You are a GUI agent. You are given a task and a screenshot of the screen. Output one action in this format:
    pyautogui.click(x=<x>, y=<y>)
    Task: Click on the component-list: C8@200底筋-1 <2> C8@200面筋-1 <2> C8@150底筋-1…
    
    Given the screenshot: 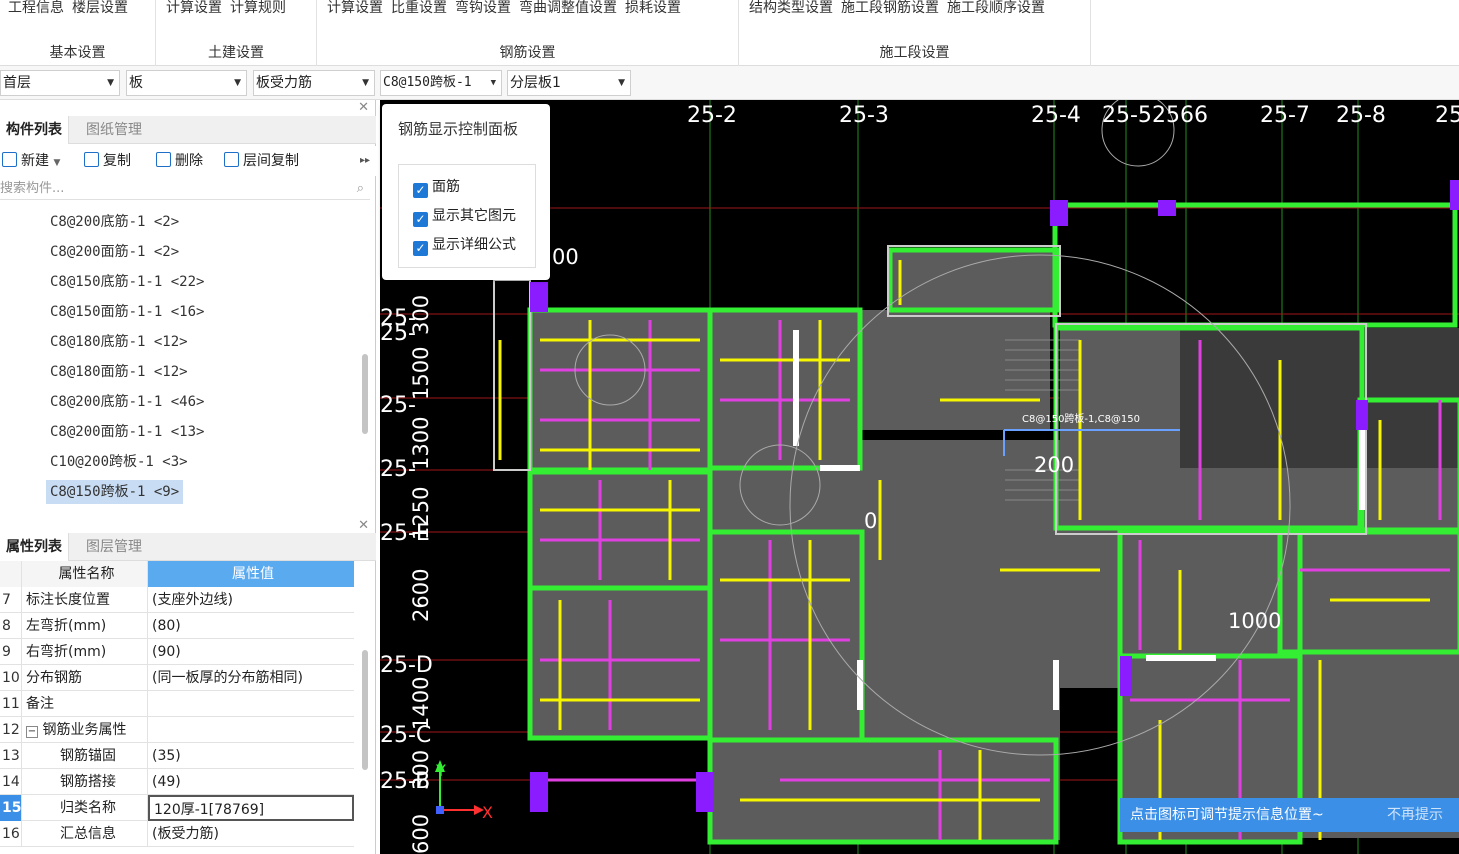 What is the action you would take?
    pyautogui.click(x=185, y=359)
    